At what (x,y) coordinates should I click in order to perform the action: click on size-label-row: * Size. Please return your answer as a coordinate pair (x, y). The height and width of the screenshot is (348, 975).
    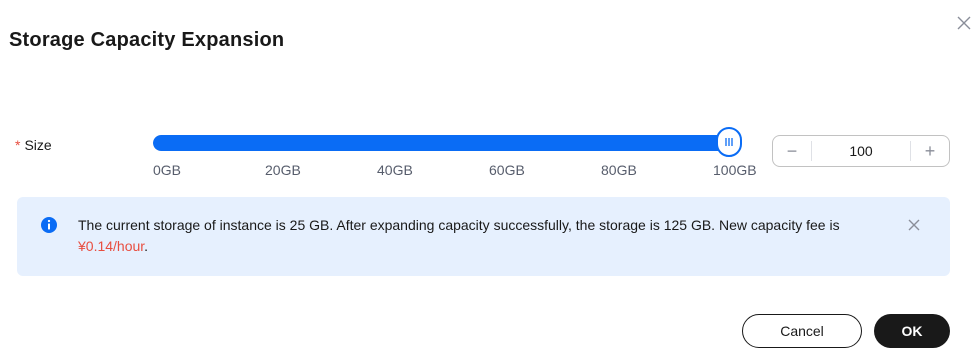
    Looking at the image, I should click on (33, 145).